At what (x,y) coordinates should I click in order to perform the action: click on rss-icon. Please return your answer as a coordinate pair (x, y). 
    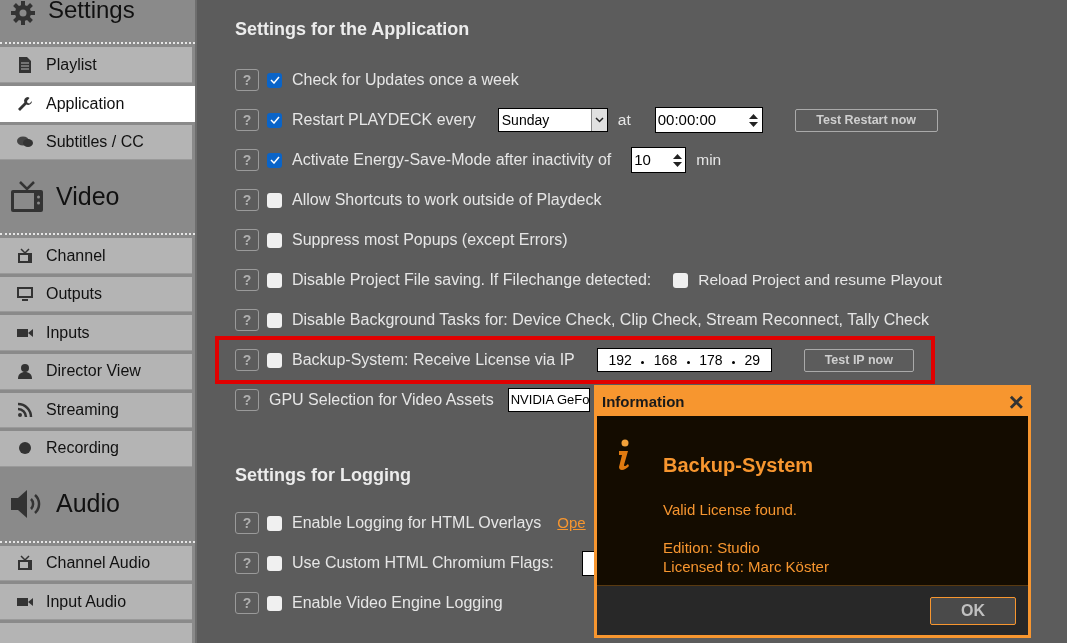
    Looking at the image, I should click on (25, 409).